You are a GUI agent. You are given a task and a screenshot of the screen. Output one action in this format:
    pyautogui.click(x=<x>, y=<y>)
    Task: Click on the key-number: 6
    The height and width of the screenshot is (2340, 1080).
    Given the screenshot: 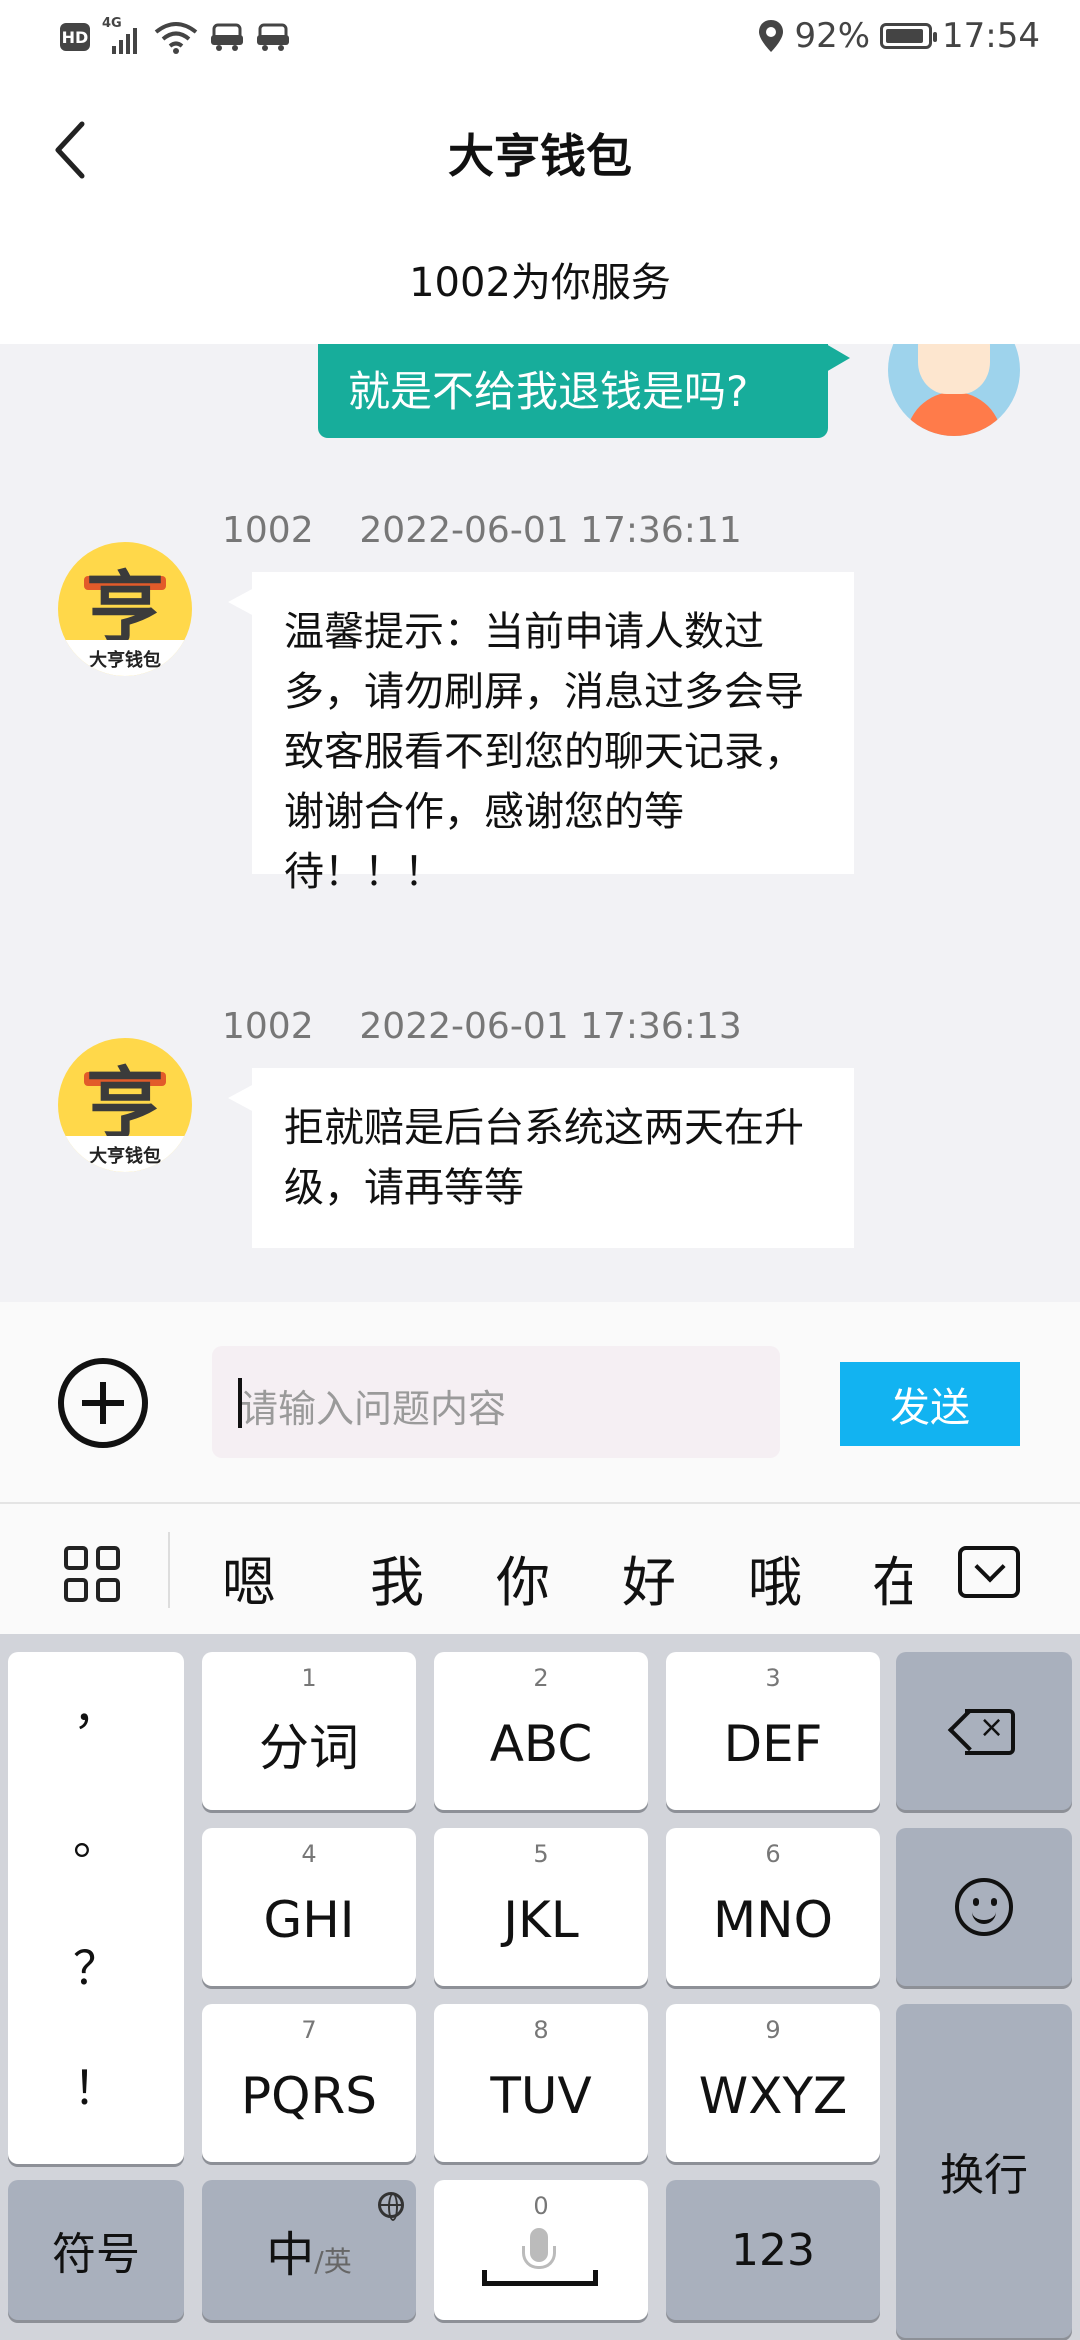 What is the action you would take?
    pyautogui.click(x=773, y=1854)
    